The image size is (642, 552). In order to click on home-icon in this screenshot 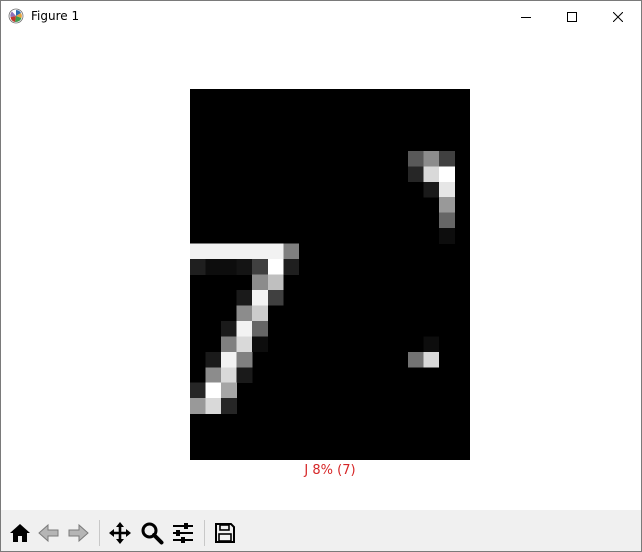, I will do `click(20, 533)`.